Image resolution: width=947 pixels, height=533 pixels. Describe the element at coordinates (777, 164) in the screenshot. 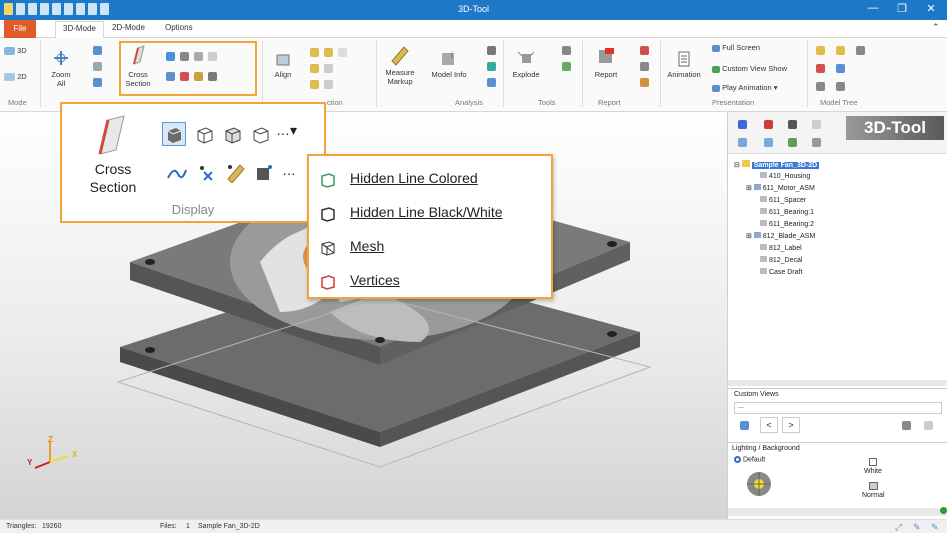

I see `tree-item-root: ⊟ Sample Fan_3D-2D` at that location.